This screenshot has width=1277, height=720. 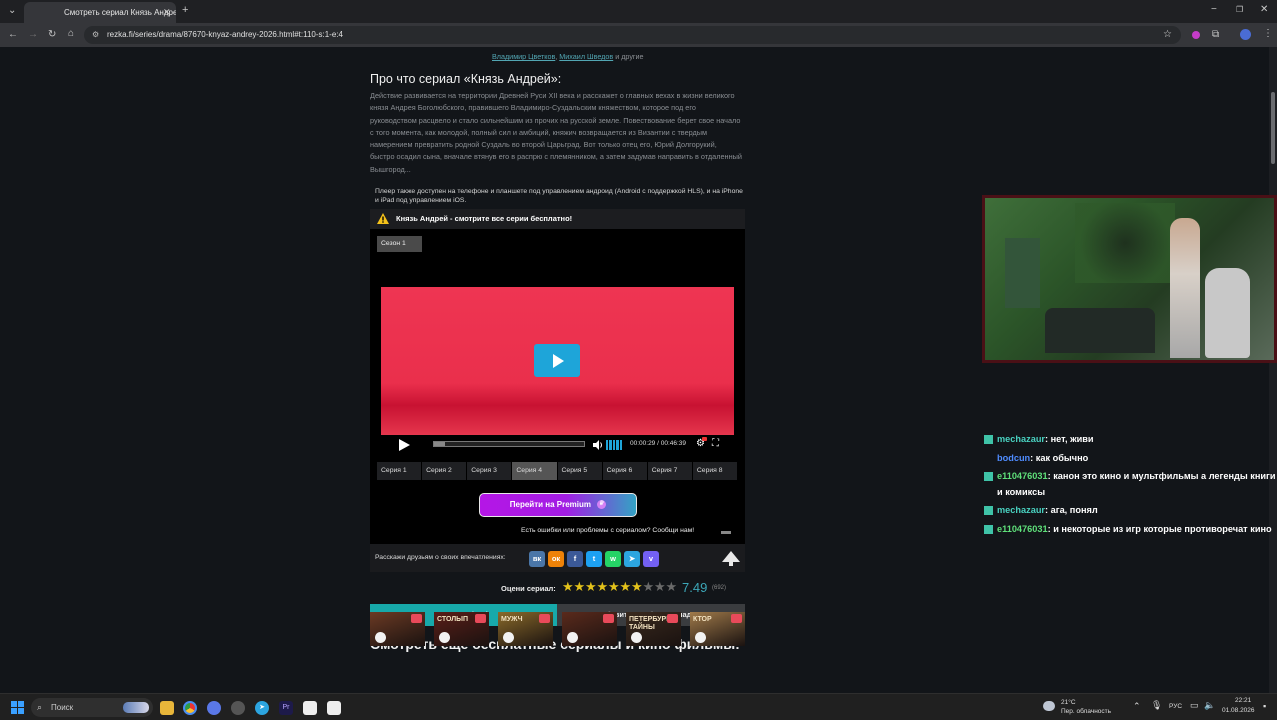 I want to click on page-scrollbar, so click(x=1273, y=370).